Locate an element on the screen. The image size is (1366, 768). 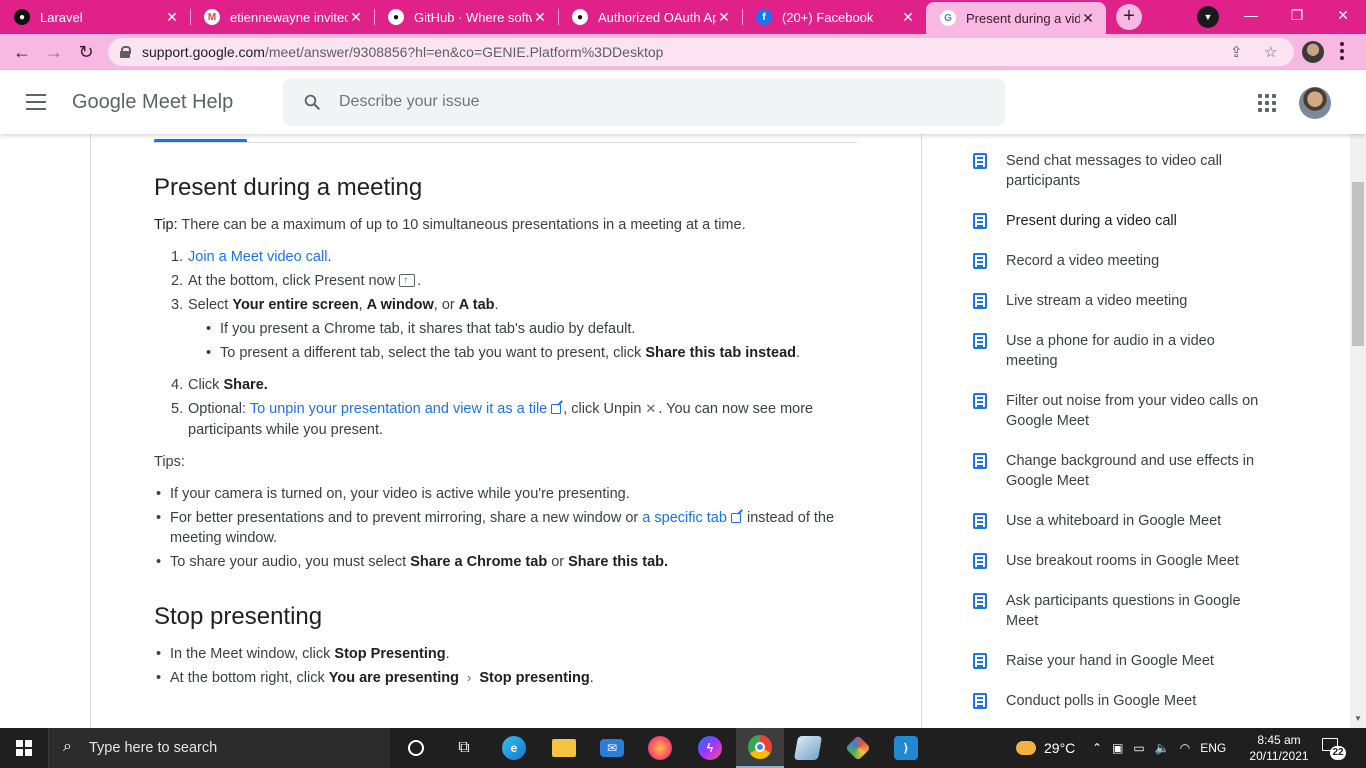
unpin-icon: ✕ is located at coordinates (651, 408).